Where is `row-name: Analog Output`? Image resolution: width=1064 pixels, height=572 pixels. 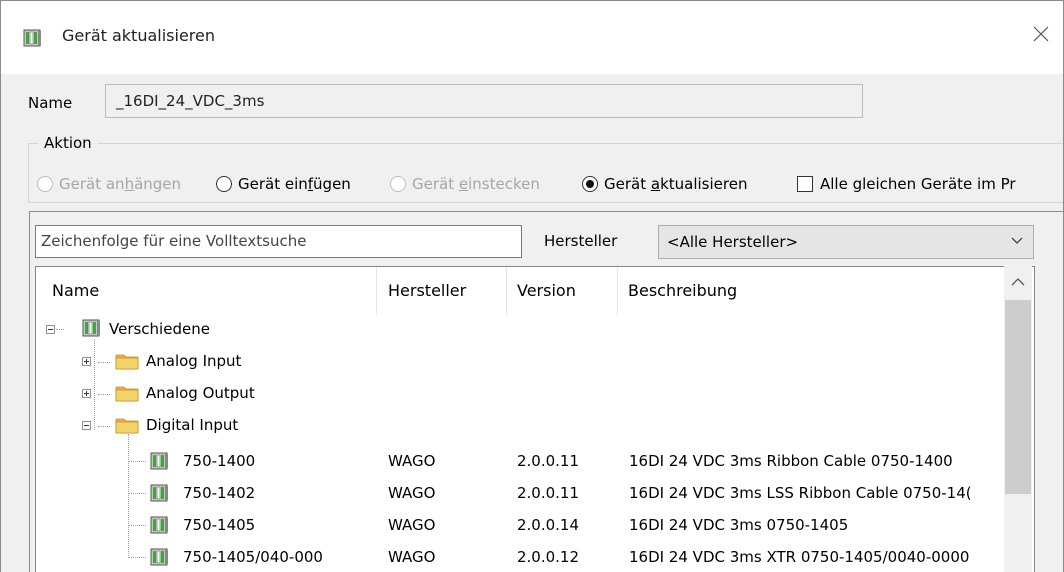
row-name: Analog Output is located at coordinates (200, 393).